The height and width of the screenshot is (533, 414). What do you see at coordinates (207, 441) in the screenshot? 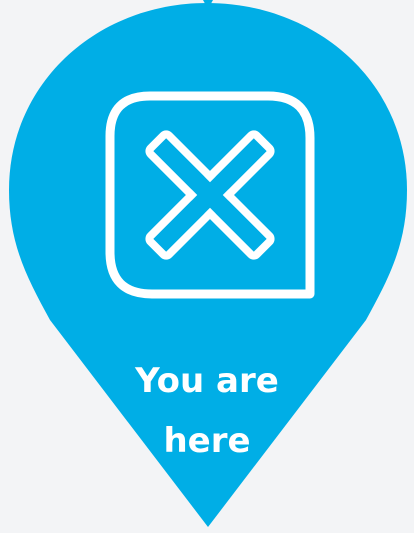
I see `marker-label-line2: here` at bounding box center [207, 441].